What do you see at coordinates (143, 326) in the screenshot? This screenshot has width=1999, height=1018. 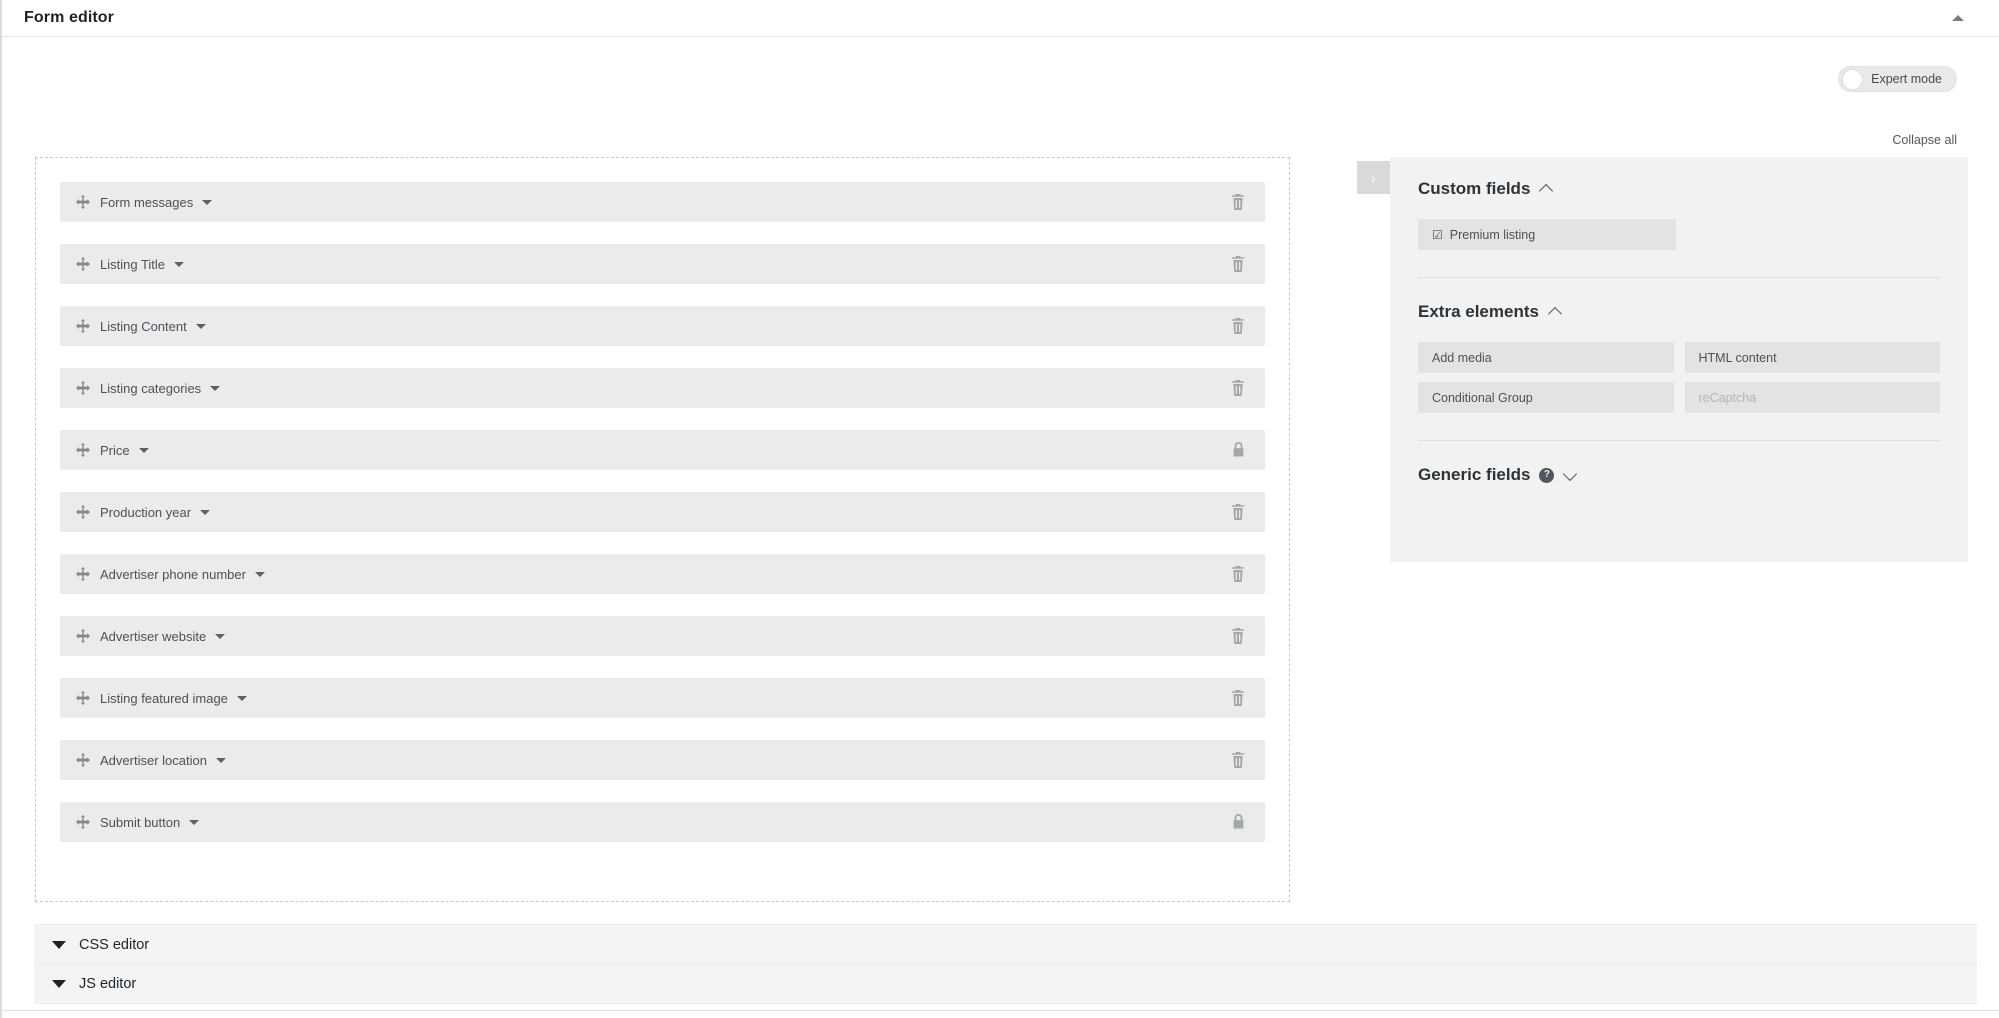 I see `form-field-label: Listing Content` at bounding box center [143, 326].